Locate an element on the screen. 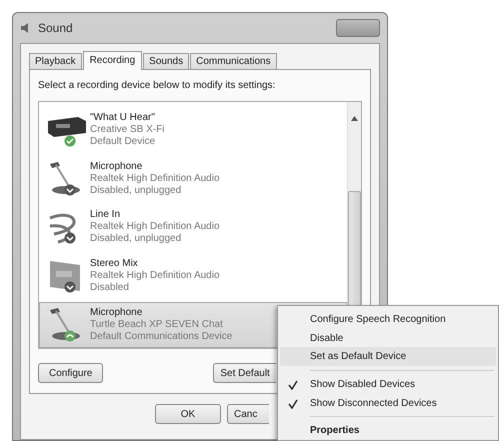  ok-button: OK is located at coordinates (188, 414).